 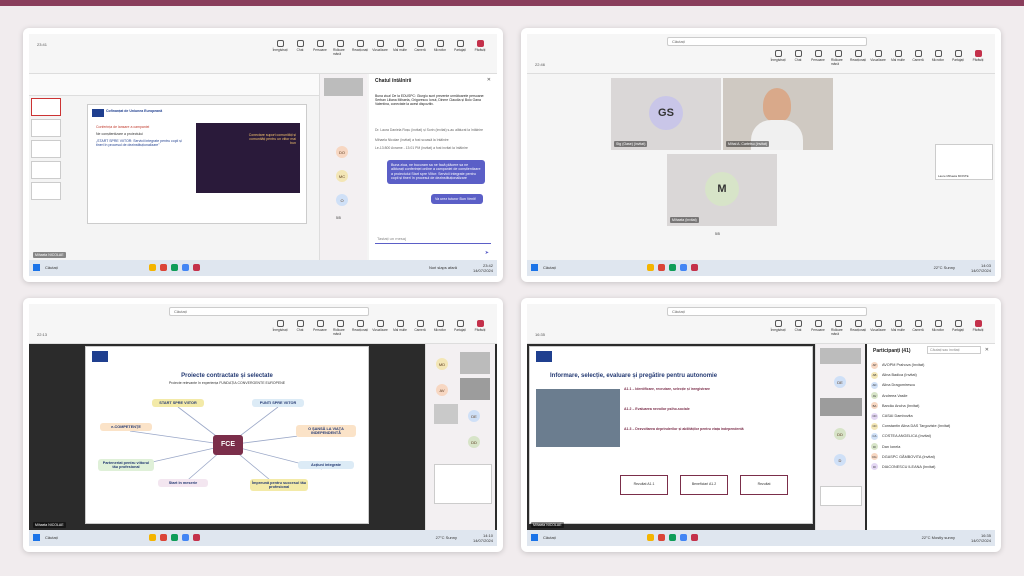 I want to click on page-indicator: 5/5, so click(x=717, y=234).